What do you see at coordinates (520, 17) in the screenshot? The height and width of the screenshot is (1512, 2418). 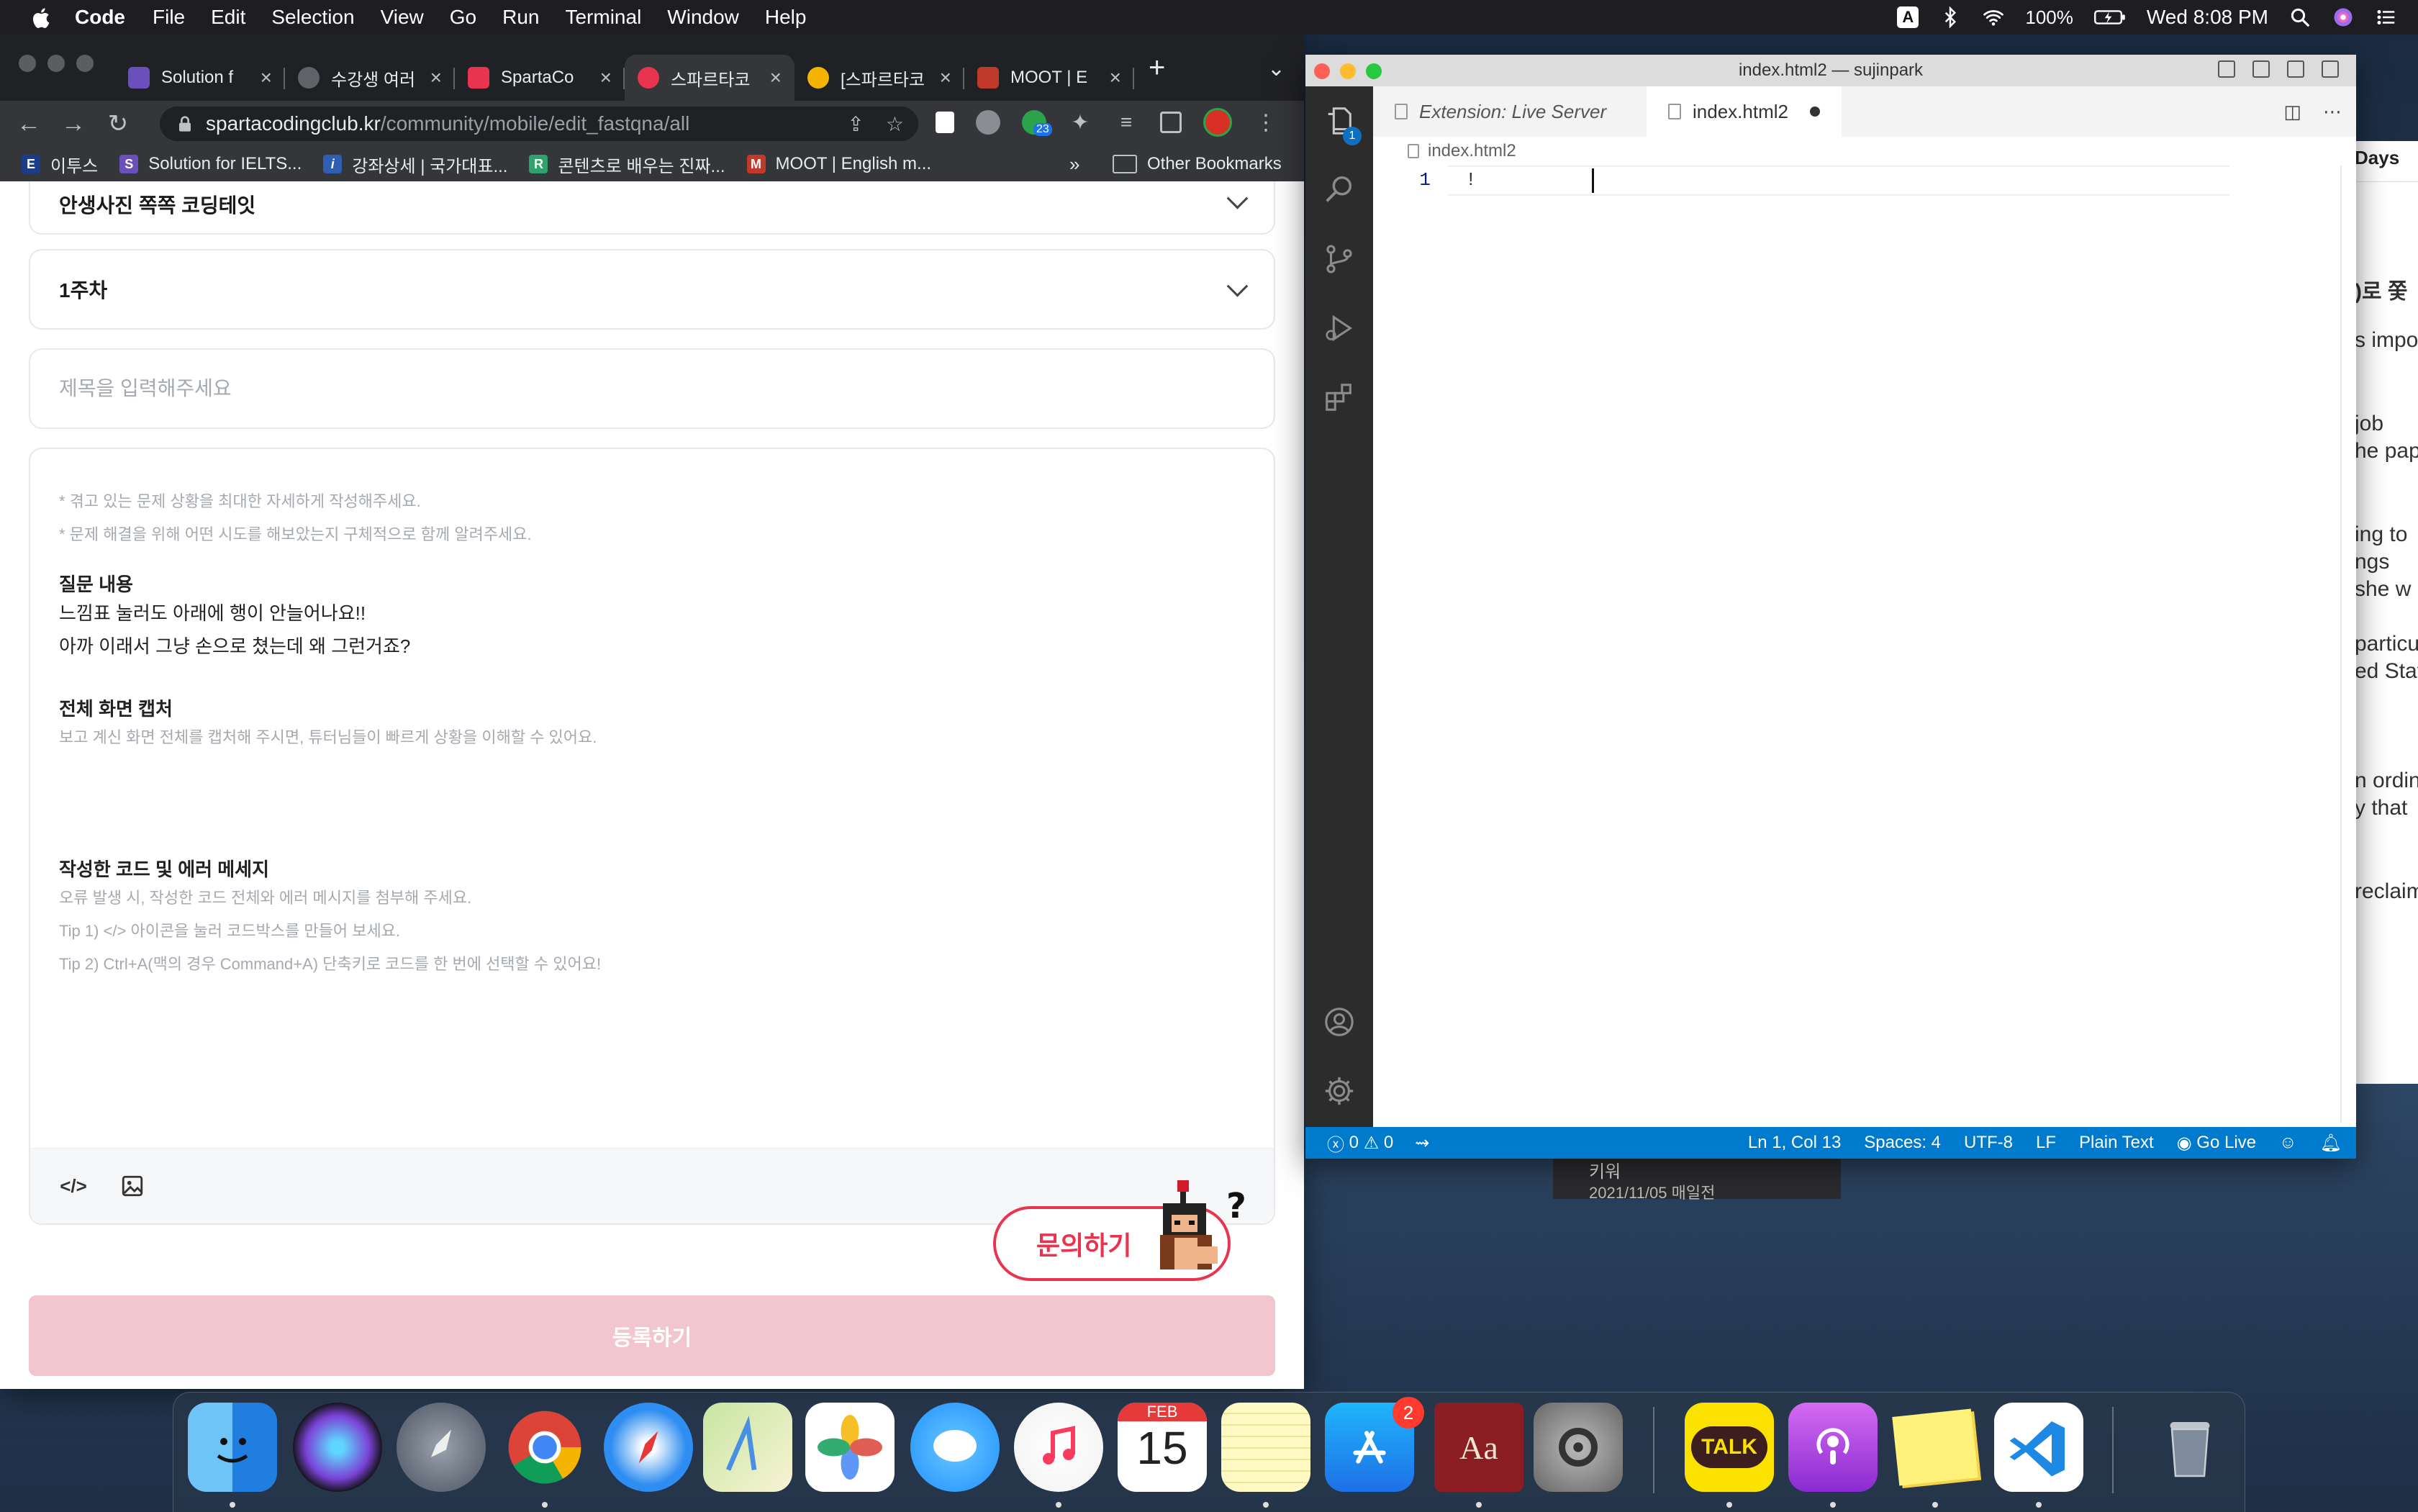 I see `menu-run: Run` at bounding box center [520, 17].